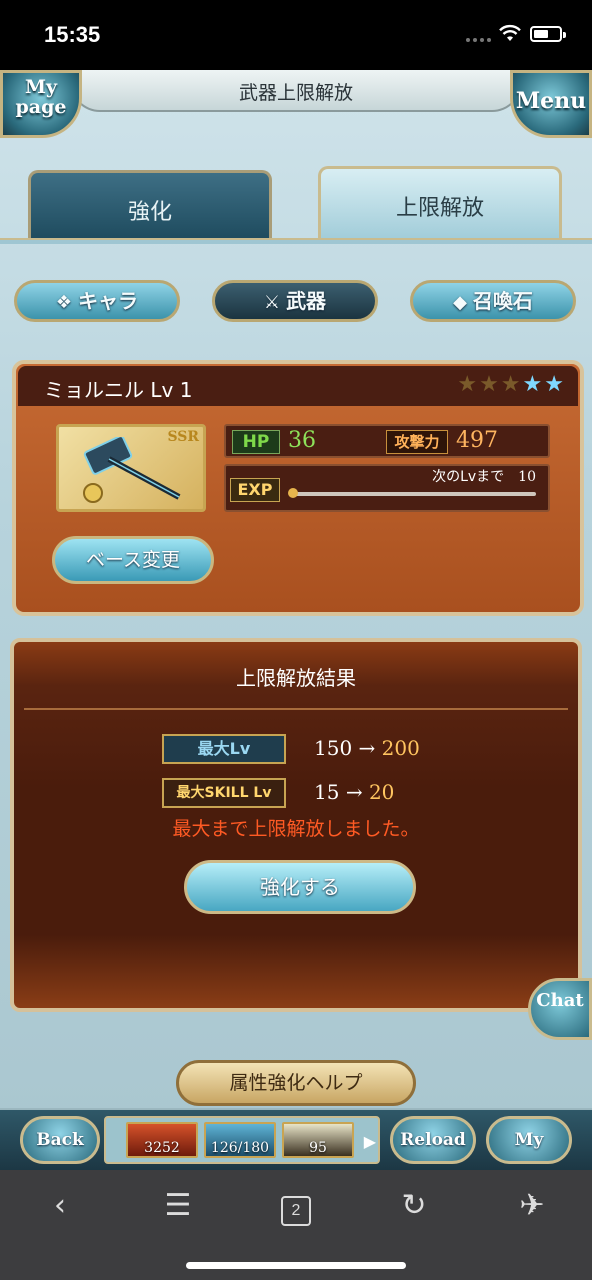  What do you see at coordinates (298, 386) in the screenshot?
I see `weapon-name-bar: ミョルニル Lv 1 ★★★★★` at bounding box center [298, 386].